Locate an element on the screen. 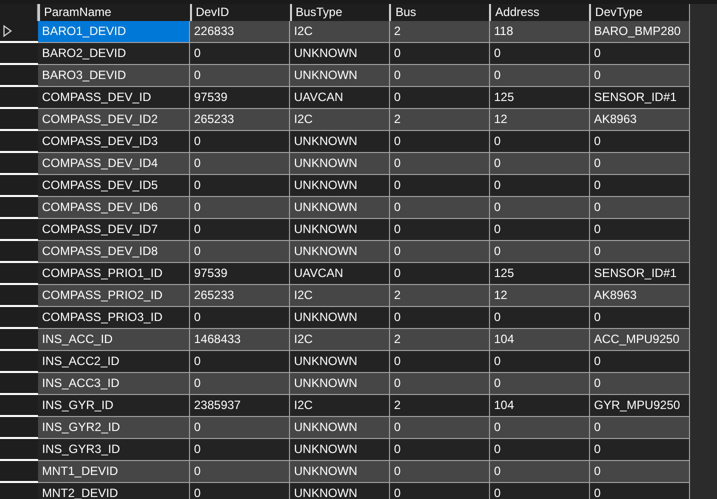 This screenshot has height=499, width=717. current-row-icon is located at coordinates (7, 31).